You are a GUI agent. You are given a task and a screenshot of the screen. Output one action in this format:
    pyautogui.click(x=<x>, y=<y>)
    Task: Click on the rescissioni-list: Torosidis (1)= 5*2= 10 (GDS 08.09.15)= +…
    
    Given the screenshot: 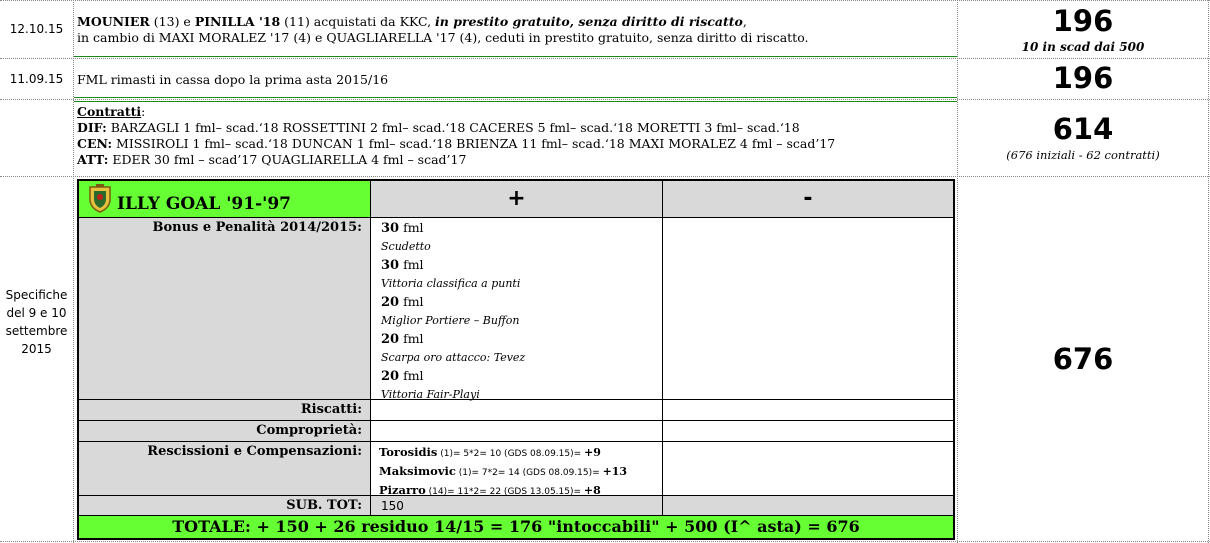 What is the action you would take?
    pyautogui.click(x=517, y=469)
    